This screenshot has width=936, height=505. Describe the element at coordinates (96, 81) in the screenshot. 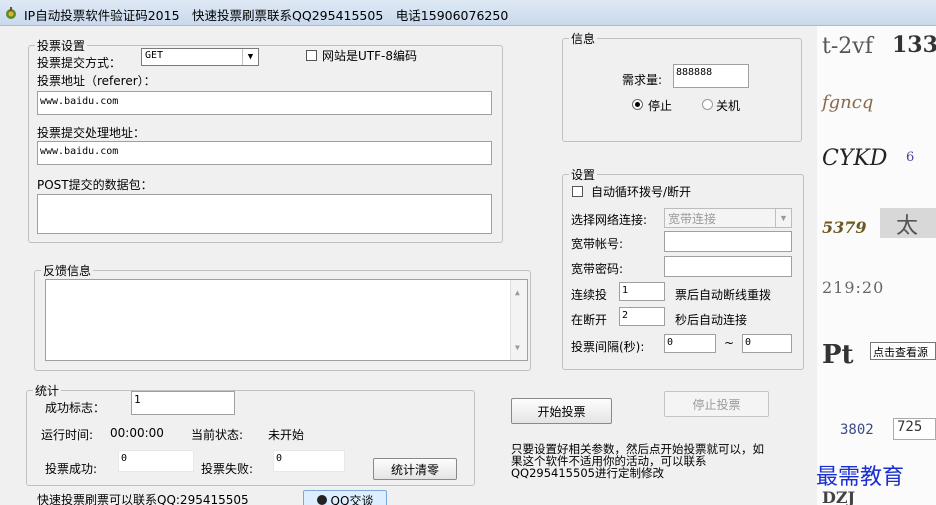

I see `referer-label: 投票地址（referer）：` at that location.